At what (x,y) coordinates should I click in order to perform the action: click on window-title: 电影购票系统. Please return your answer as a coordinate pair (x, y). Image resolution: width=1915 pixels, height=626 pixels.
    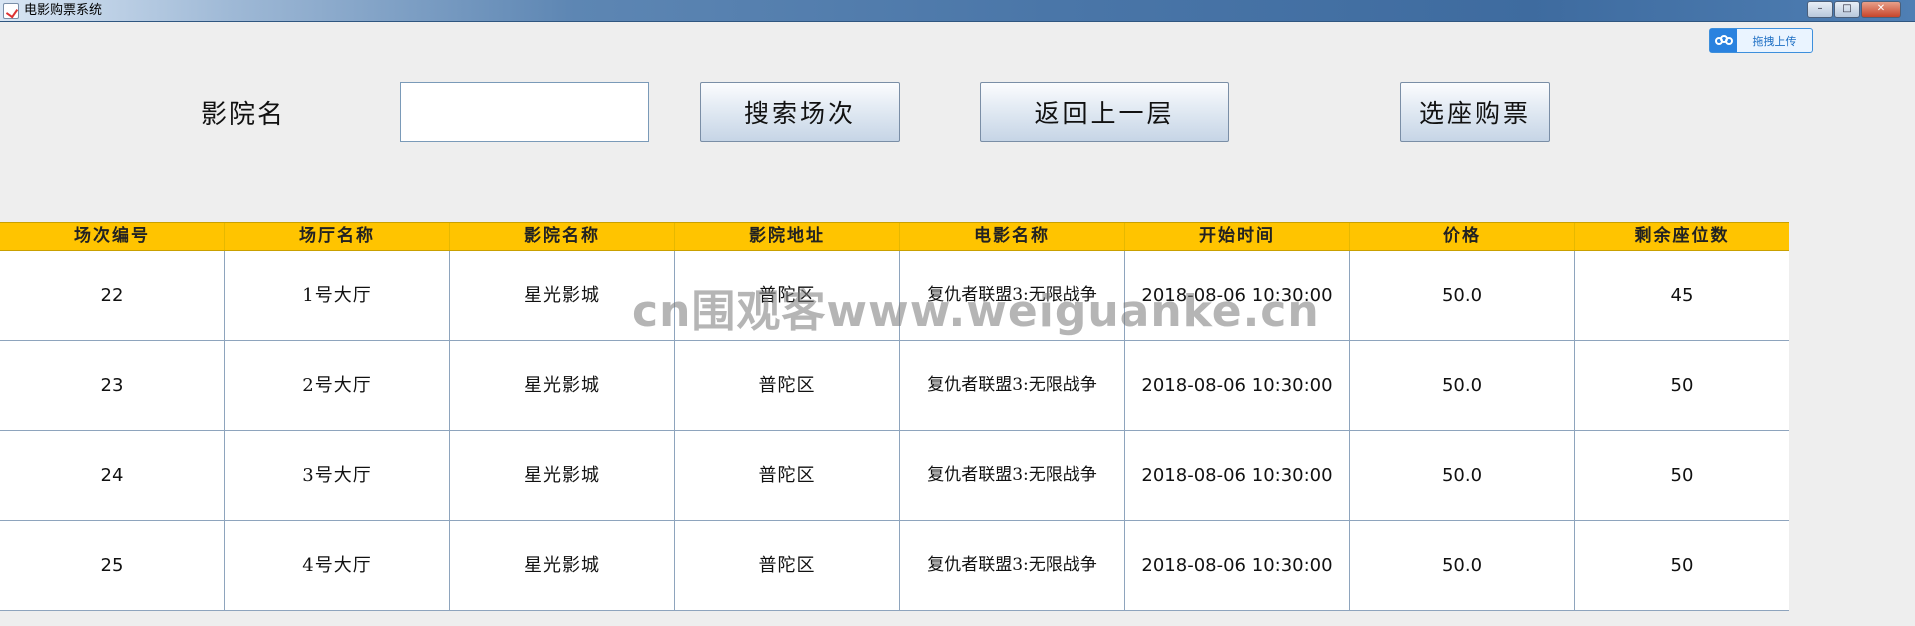
    Looking at the image, I should click on (63, 10).